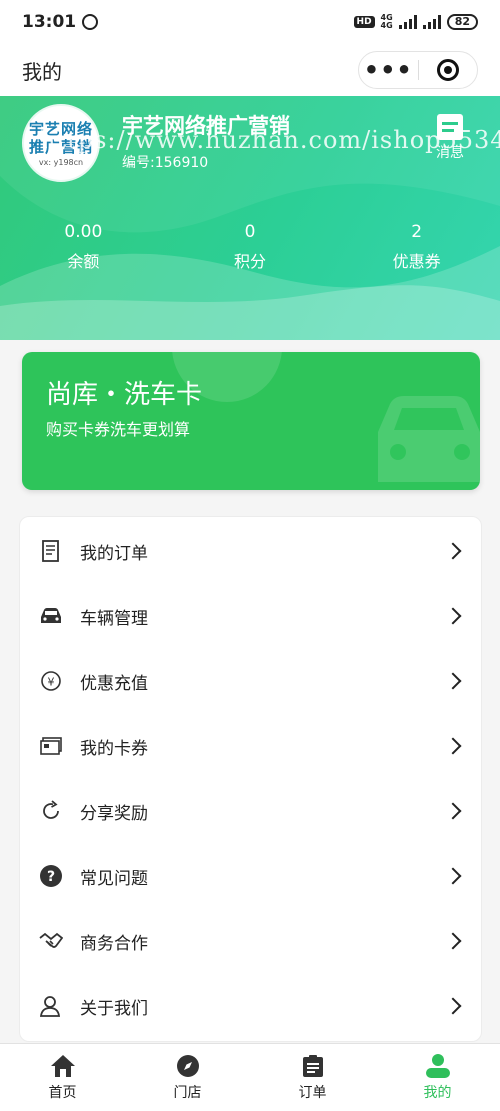 The image size is (500, 1111). What do you see at coordinates (90, 22) in the screenshot?
I see `alarm-icon` at bounding box center [90, 22].